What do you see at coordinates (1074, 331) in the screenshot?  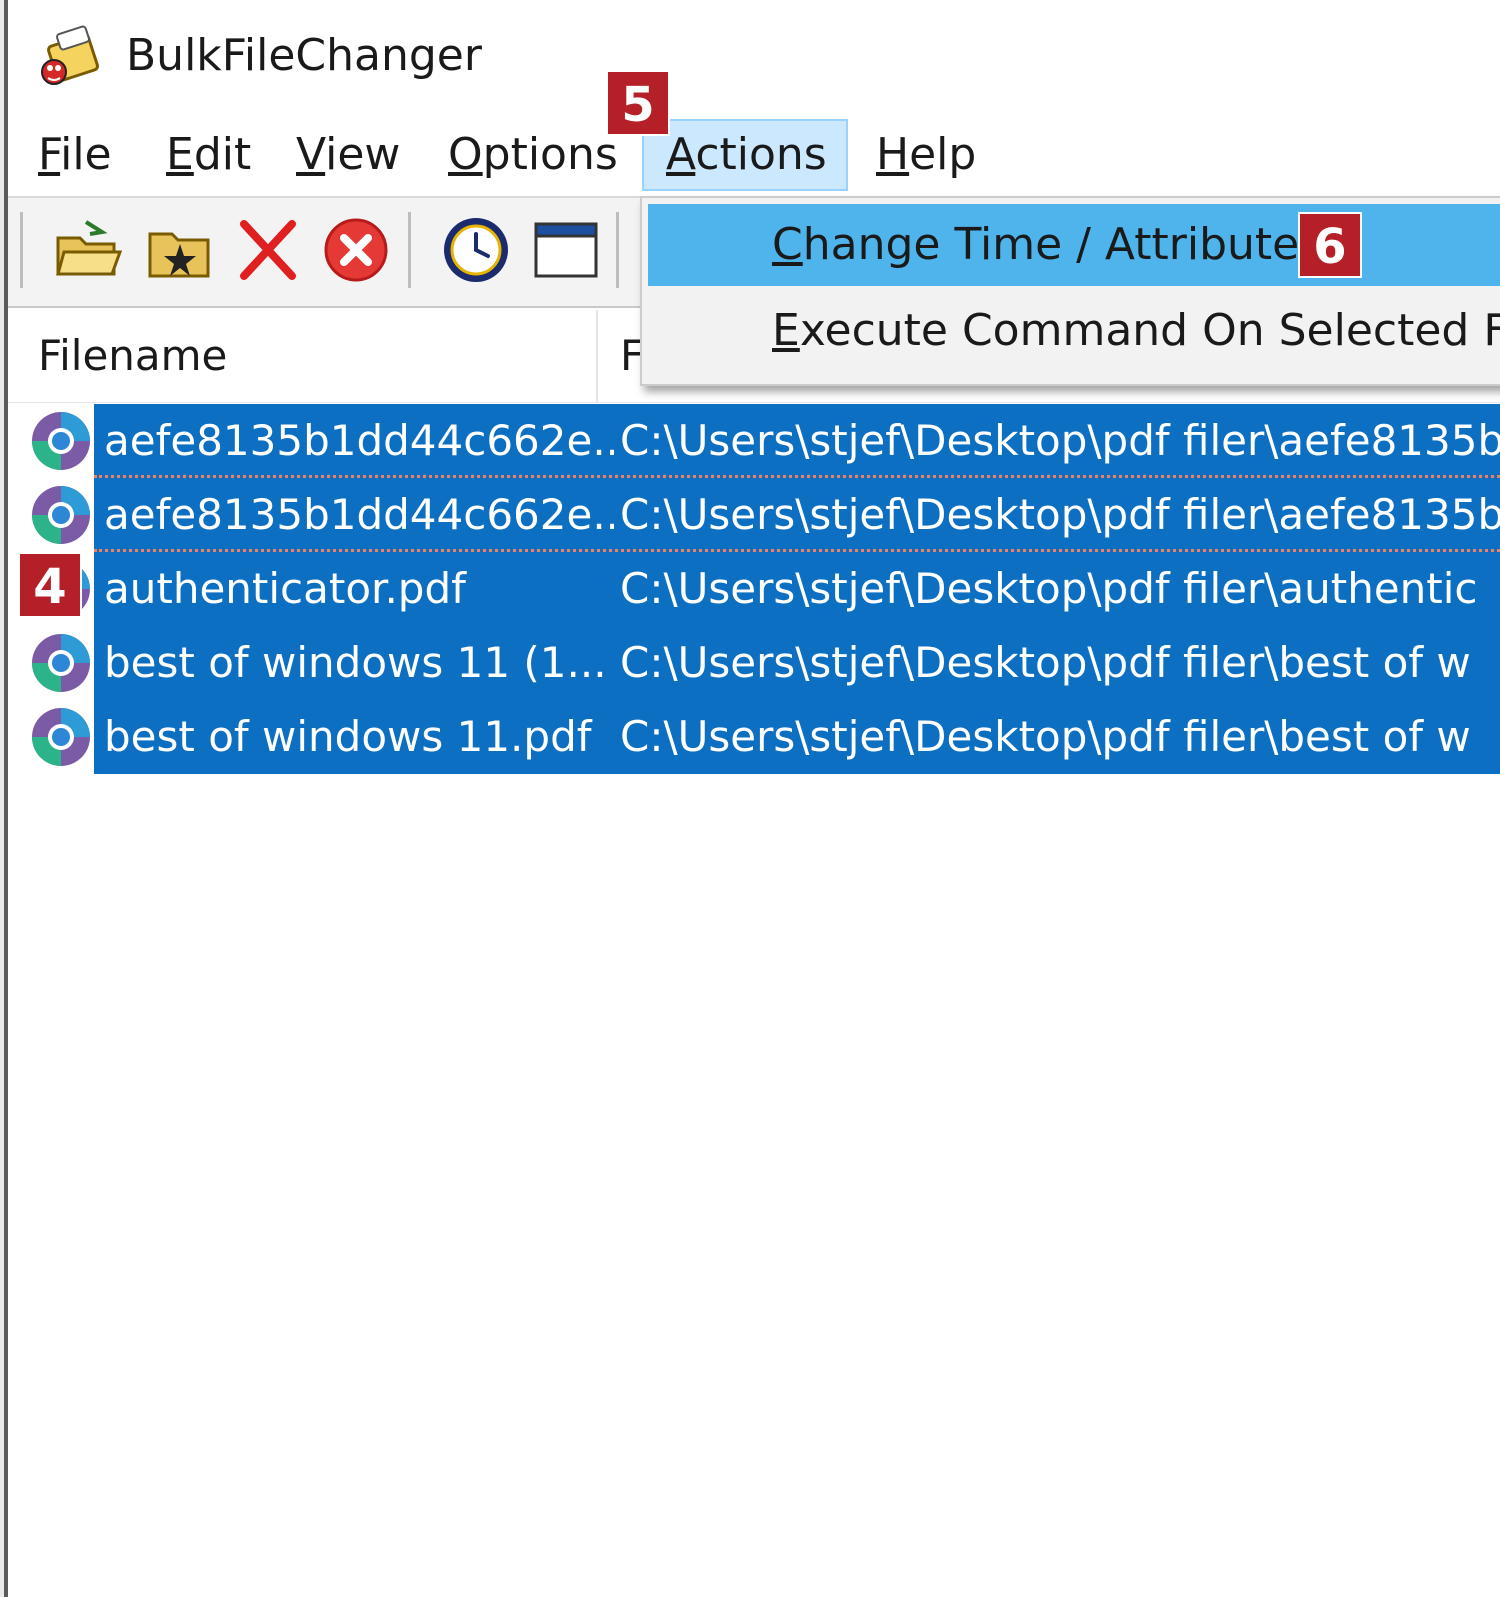 I see `menu-item-execute-command: Execute Command On Selected Fi` at bounding box center [1074, 331].